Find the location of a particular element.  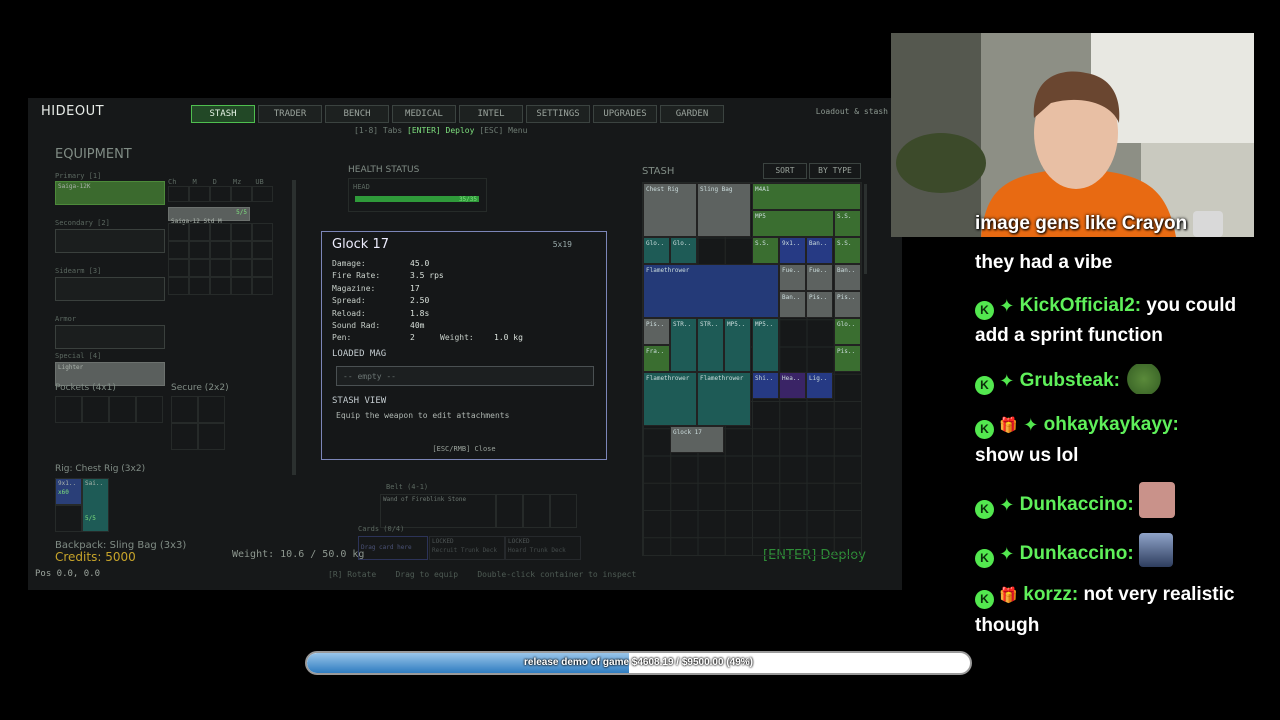

modal-close-hint: [ESC/RMB] Close is located at coordinates (464, 449).